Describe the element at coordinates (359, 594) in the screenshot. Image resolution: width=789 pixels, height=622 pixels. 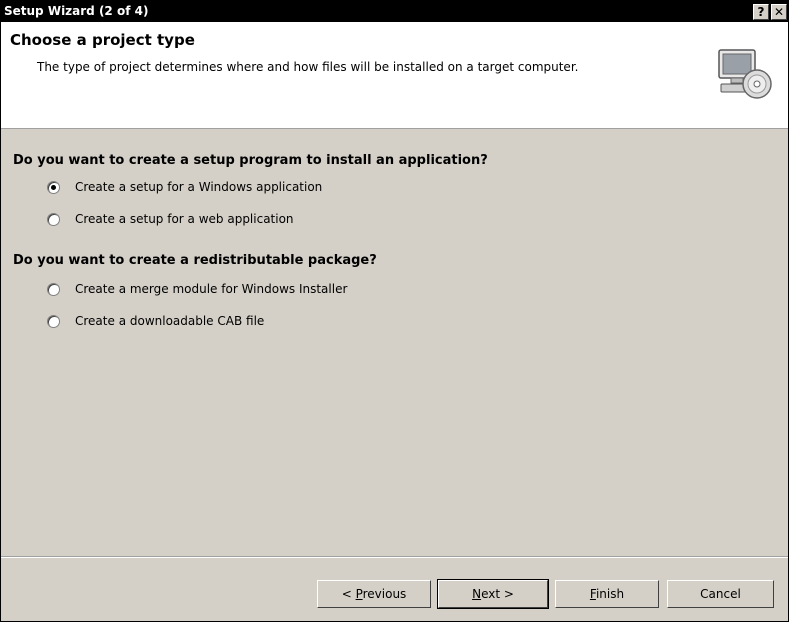
I see `previous-mnemonic: P` at that location.